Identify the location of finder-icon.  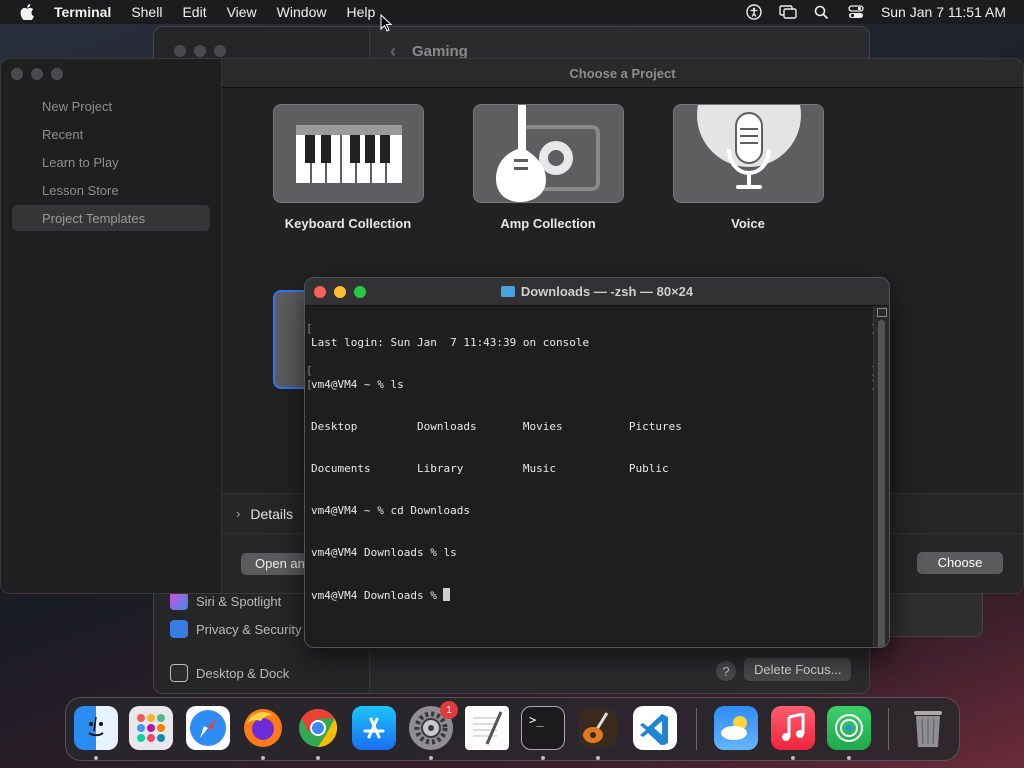
(96, 728).